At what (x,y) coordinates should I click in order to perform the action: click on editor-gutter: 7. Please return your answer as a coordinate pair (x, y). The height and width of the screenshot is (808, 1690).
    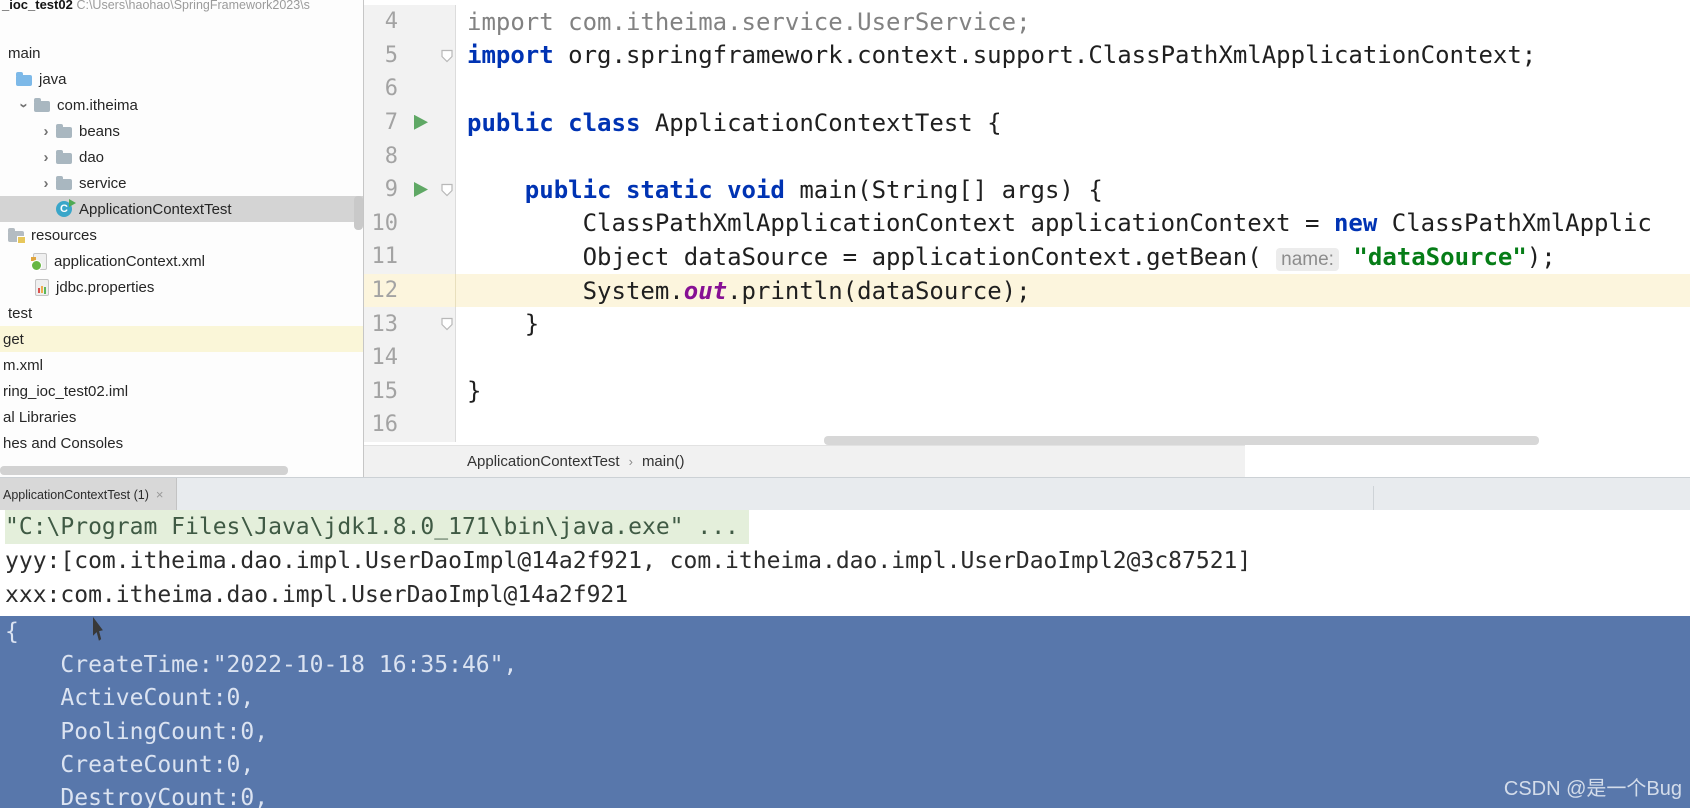
    Looking at the image, I should click on (410, 122).